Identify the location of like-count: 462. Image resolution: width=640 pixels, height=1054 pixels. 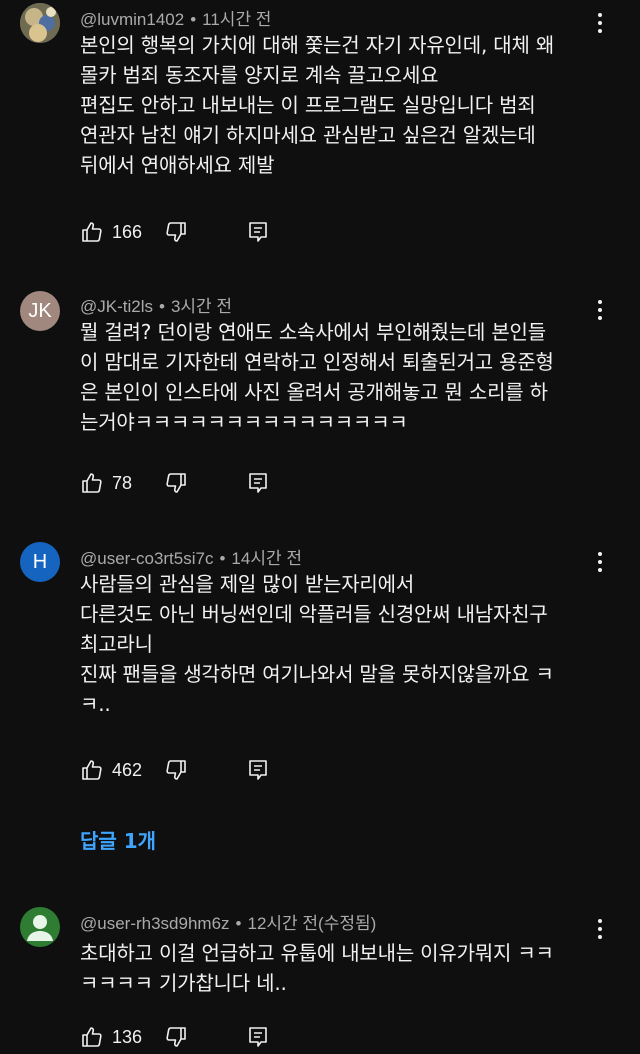
(127, 769).